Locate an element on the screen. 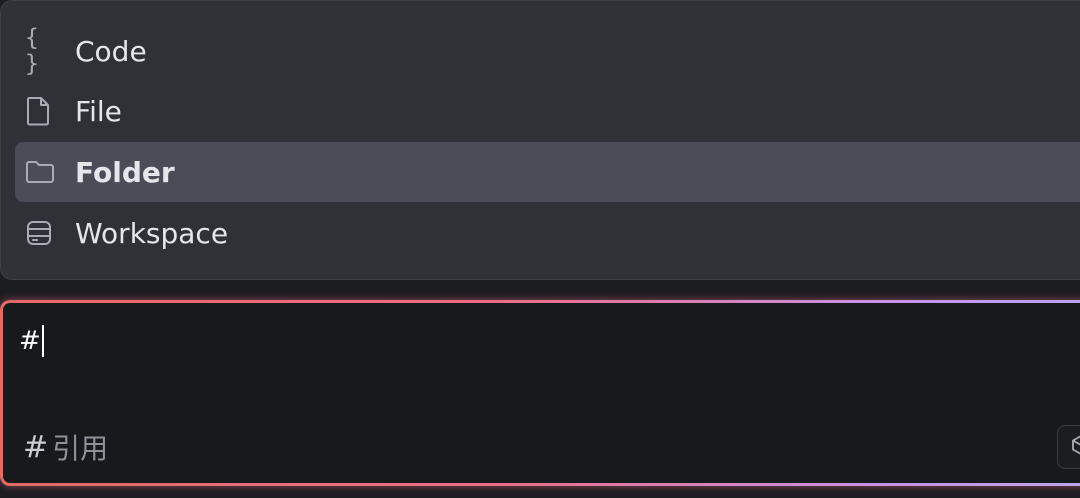  menu-item-code: { } Code is located at coordinates (547, 51).